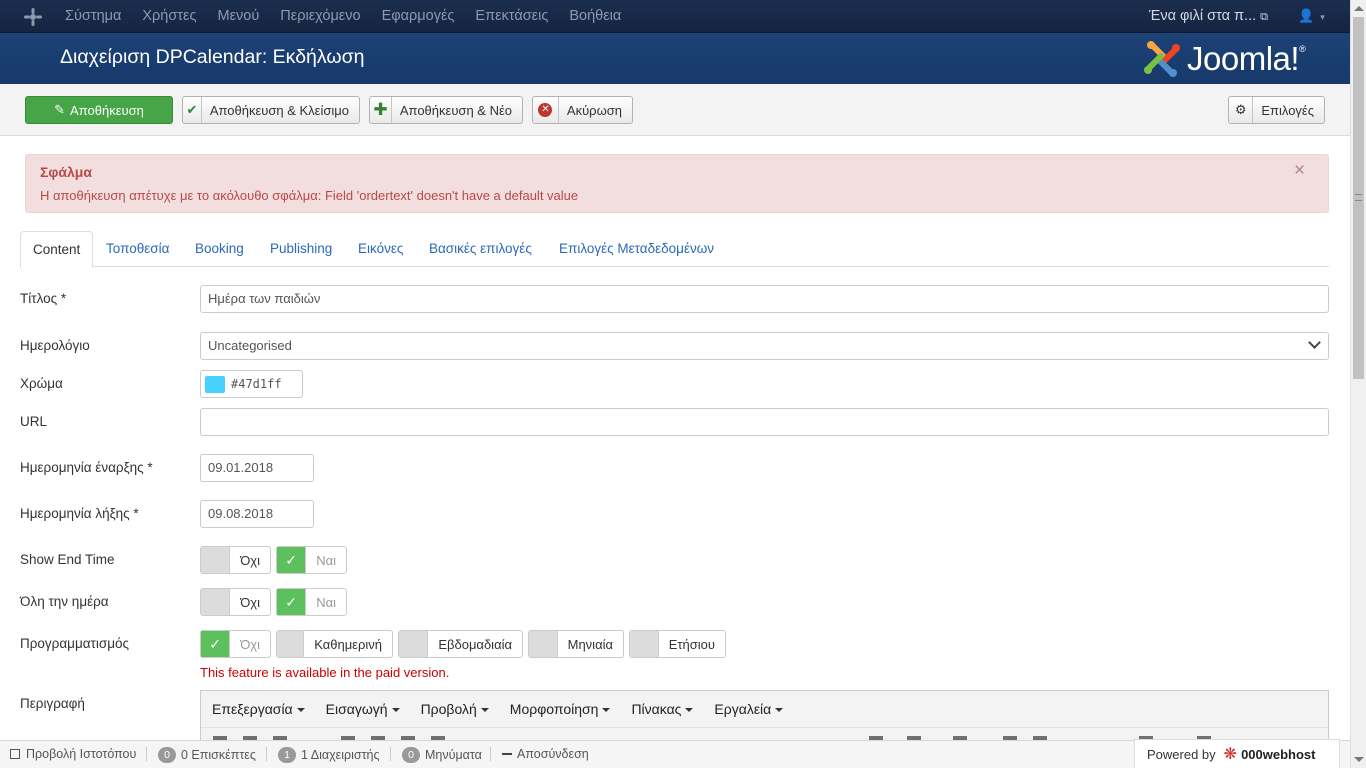  I want to click on editor-menu-format: Μορφοποίηση, so click(560, 709).